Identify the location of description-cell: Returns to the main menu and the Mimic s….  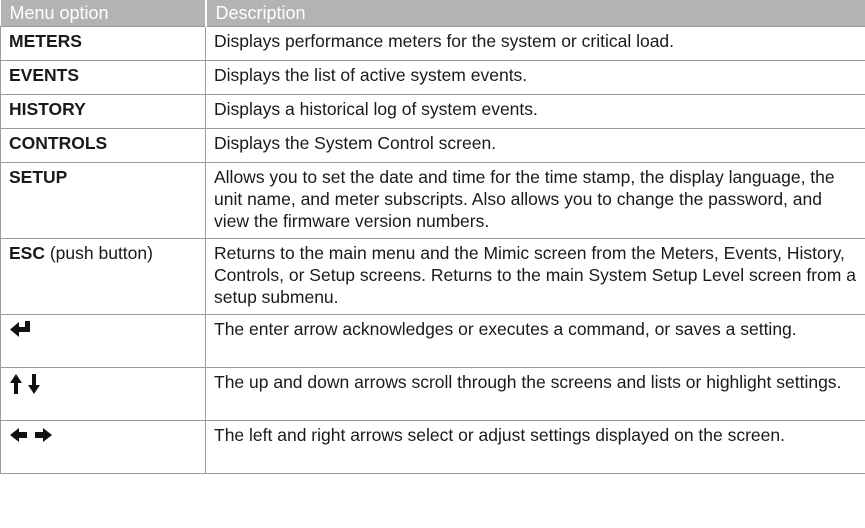
(535, 276).